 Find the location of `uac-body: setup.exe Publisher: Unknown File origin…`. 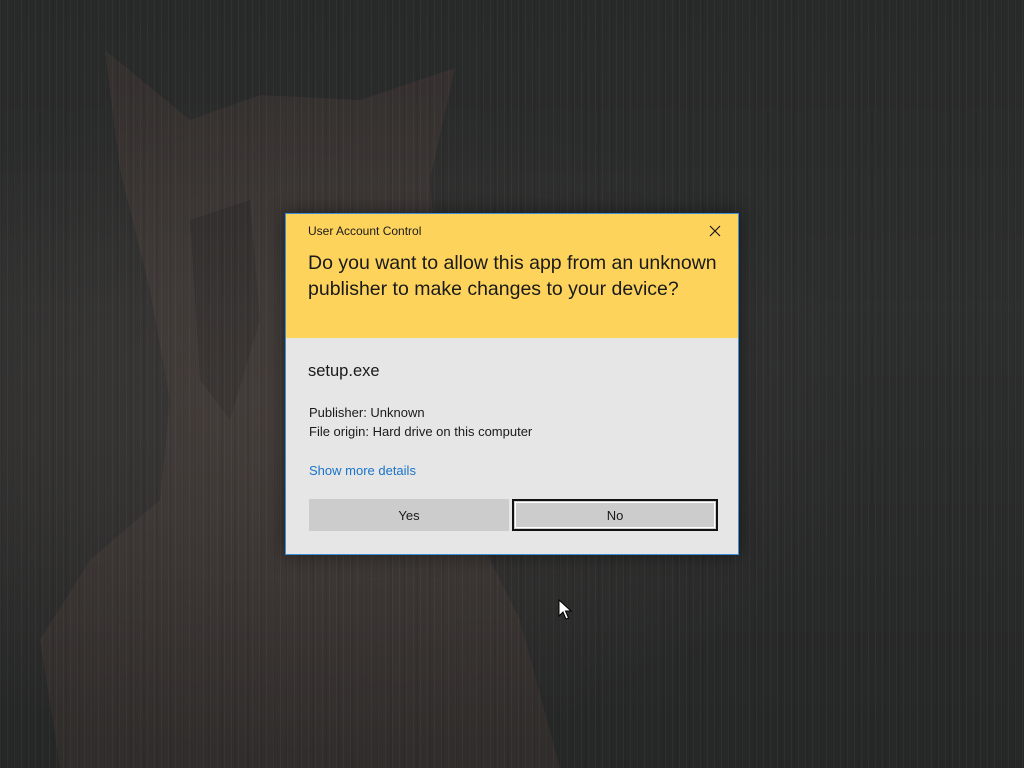

uac-body: setup.exe Publisher: Unknown File origin… is located at coordinates (512, 446).